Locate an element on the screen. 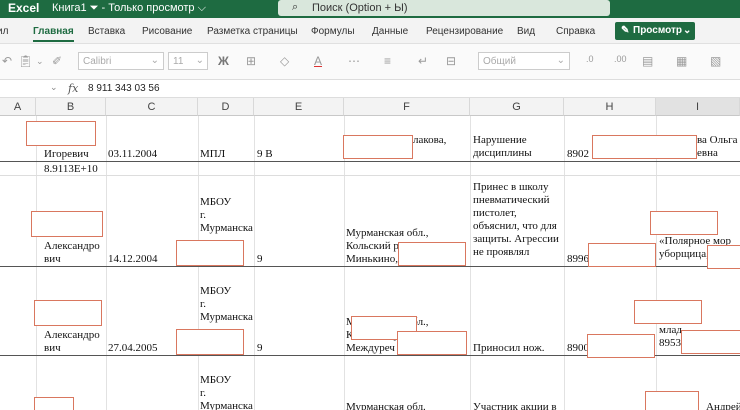  more-icon: ⋯ is located at coordinates (354, 61).